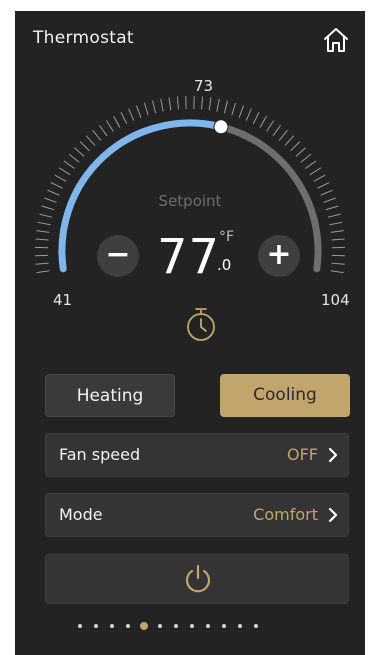  Describe the element at coordinates (302, 454) in the screenshot. I see `fan-speed-value: OFF` at that location.